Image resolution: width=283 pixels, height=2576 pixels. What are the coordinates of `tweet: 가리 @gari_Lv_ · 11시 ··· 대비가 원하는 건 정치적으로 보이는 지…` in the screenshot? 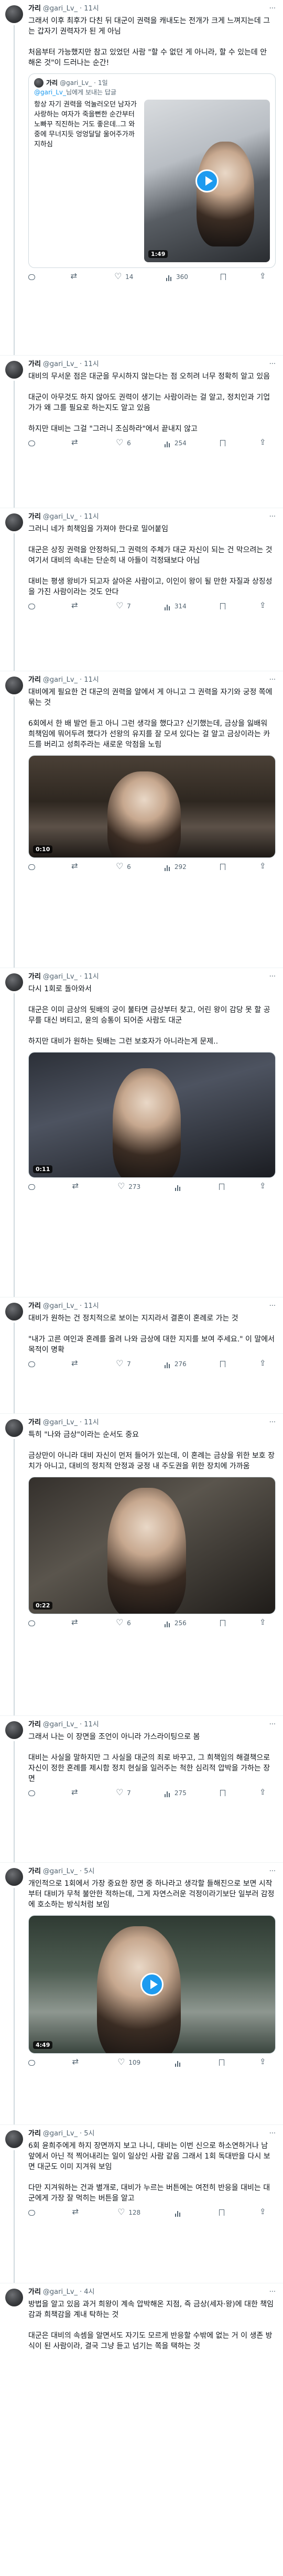 It's located at (141, 1355).